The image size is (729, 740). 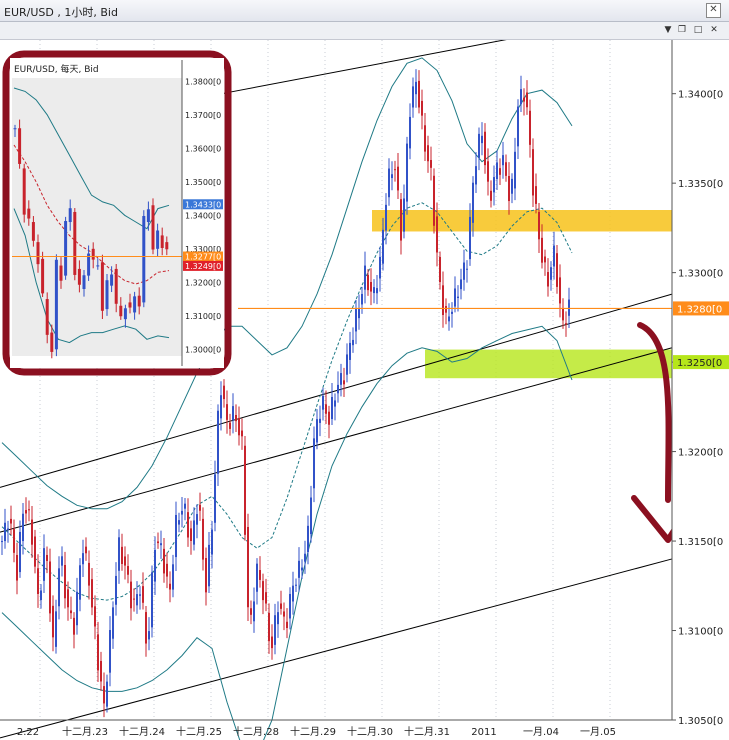 I want to click on restore-icon: ❐, so click(x=682, y=30).